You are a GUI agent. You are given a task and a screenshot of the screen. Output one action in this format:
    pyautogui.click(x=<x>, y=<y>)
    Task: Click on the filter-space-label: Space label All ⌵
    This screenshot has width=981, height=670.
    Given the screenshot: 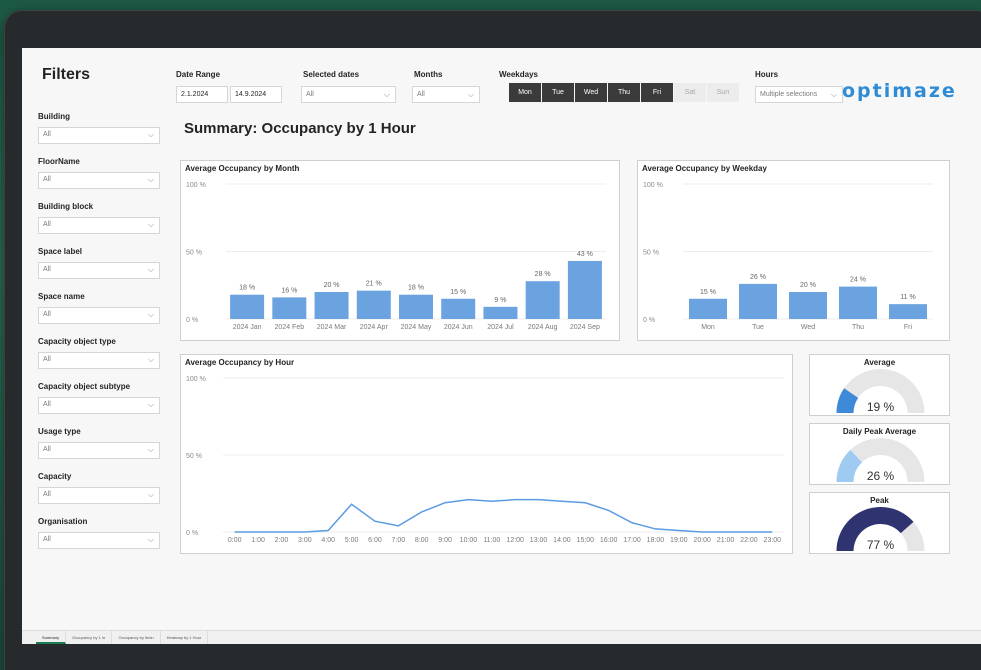 What is the action you would take?
    pyautogui.click(x=99, y=263)
    